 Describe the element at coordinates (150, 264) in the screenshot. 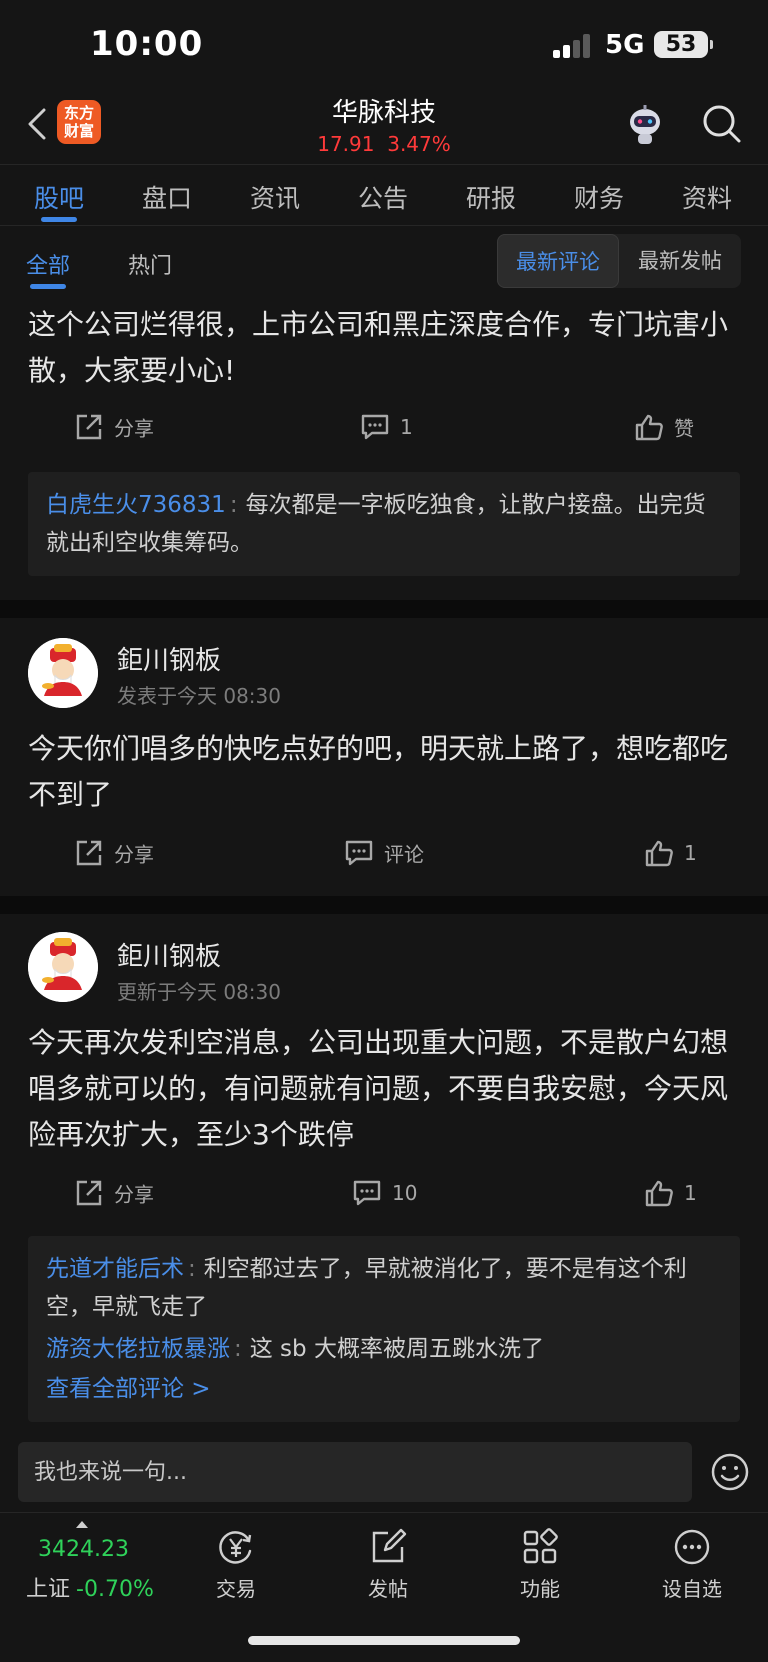

I see `filter-hot: 热门` at that location.